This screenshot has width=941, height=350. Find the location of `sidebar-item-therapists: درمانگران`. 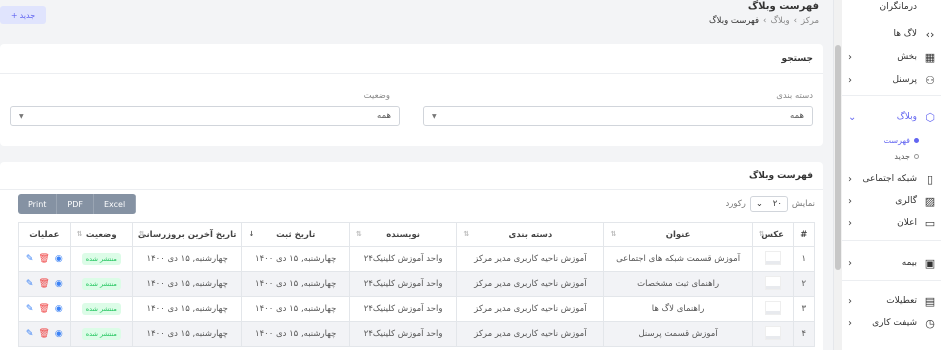

sidebar-item-therapists: درمانگران is located at coordinates (892, 8).